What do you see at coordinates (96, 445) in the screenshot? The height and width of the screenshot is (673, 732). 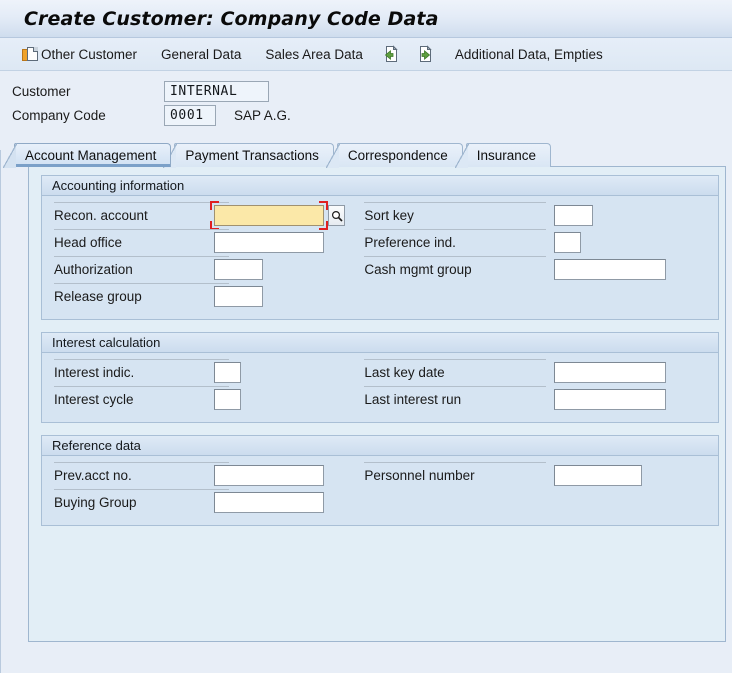 I see `group-title: Reference data` at bounding box center [96, 445].